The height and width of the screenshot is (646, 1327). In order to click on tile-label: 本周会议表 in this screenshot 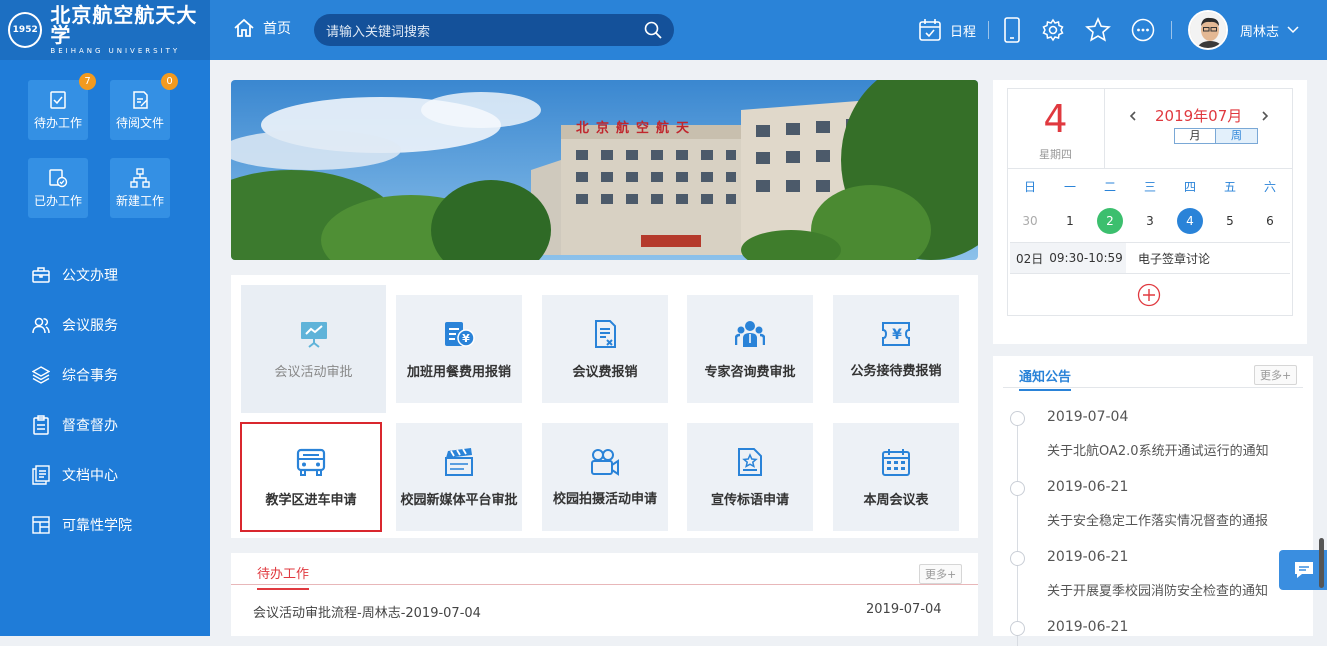, I will do `click(896, 500)`.